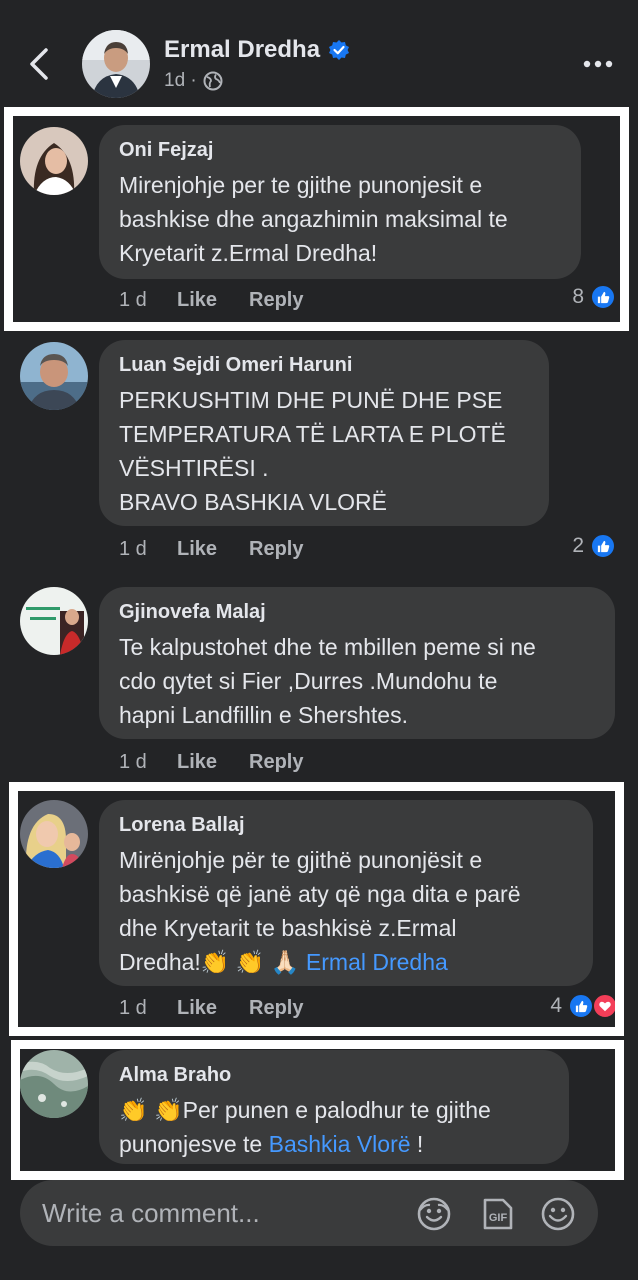  What do you see at coordinates (242, 49) in the screenshot?
I see `author-name-label: Ermal Dredha` at bounding box center [242, 49].